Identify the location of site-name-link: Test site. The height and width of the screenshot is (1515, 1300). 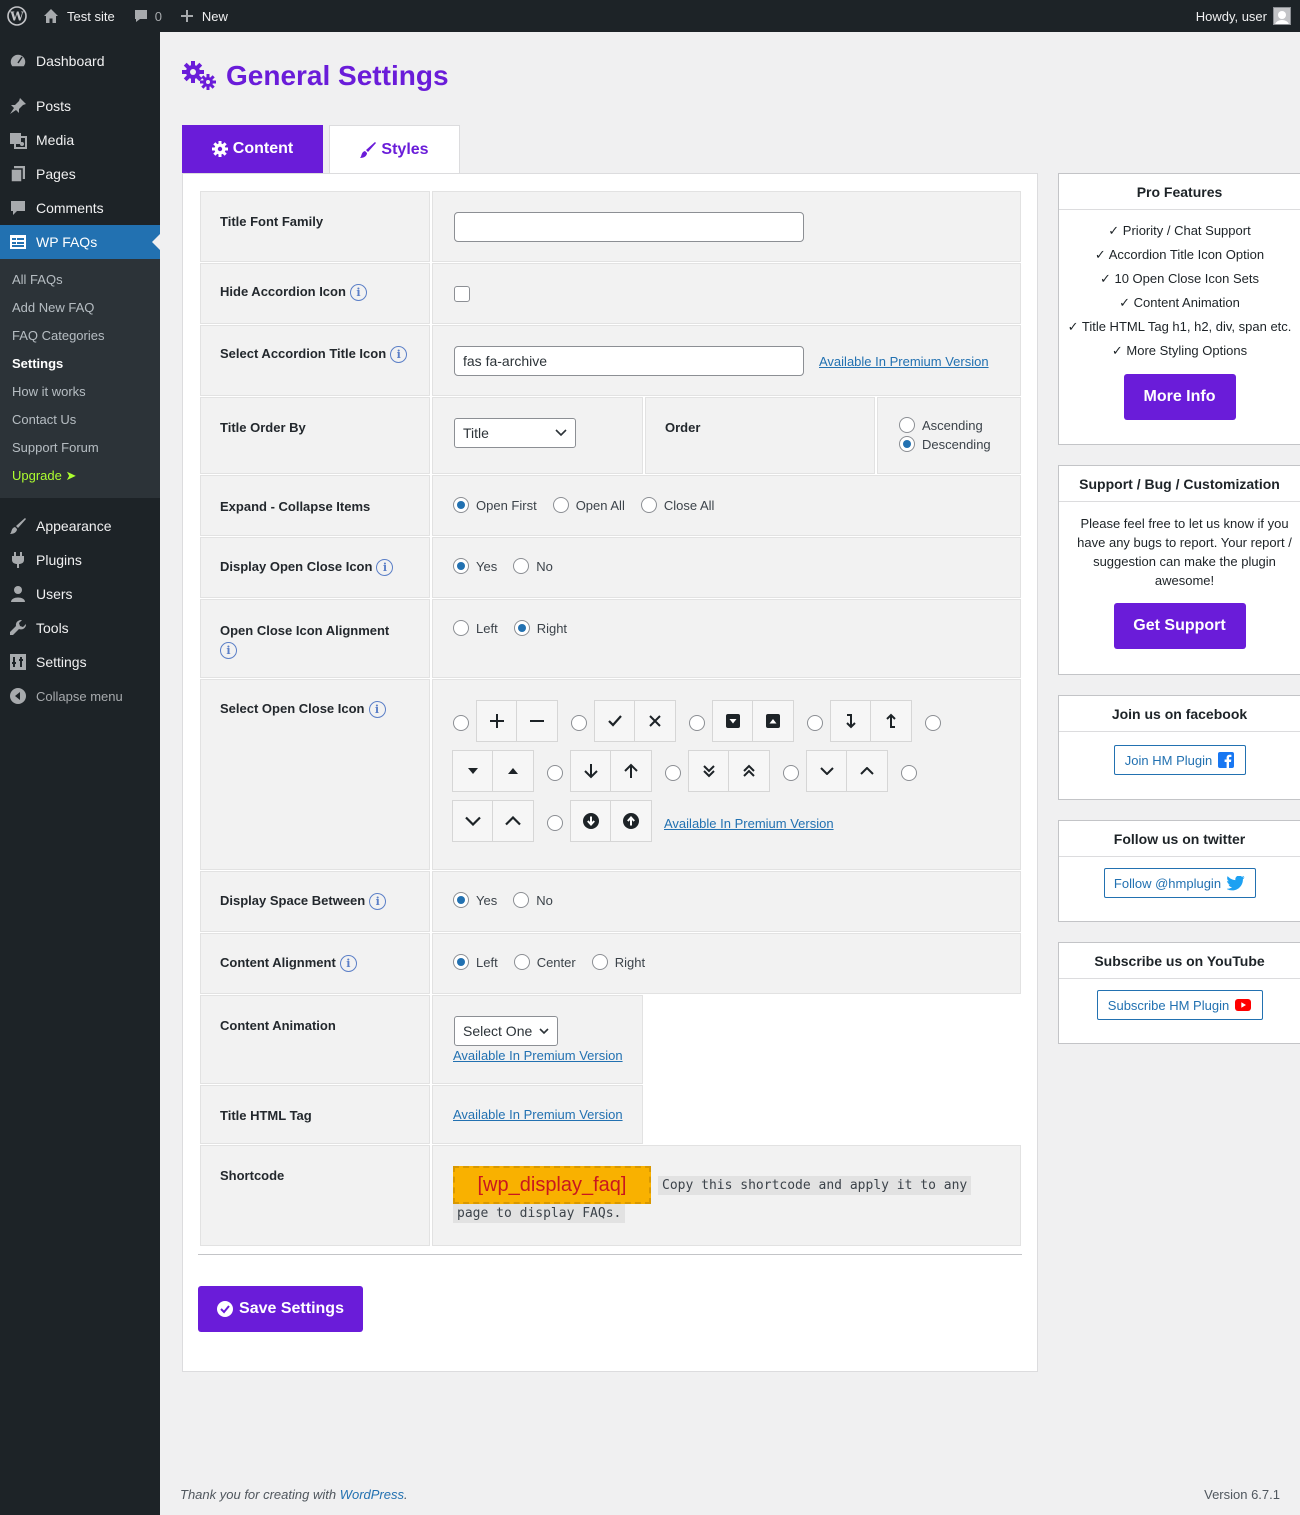
(79, 16).